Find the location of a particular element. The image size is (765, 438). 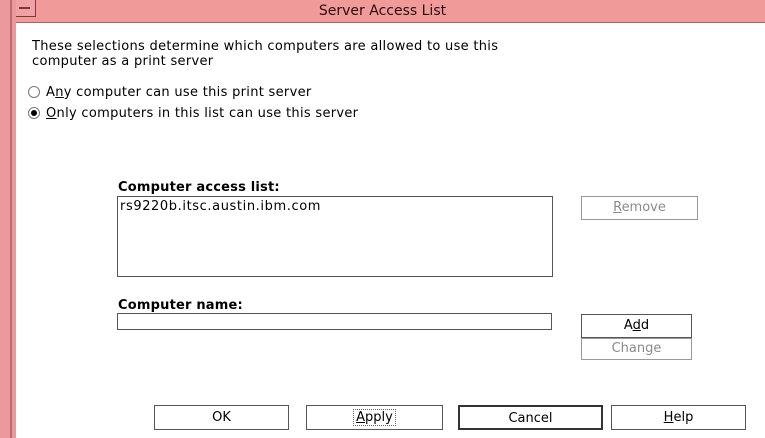

radio-any-computer: Any computer can use this print server is located at coordinates (170, 92).